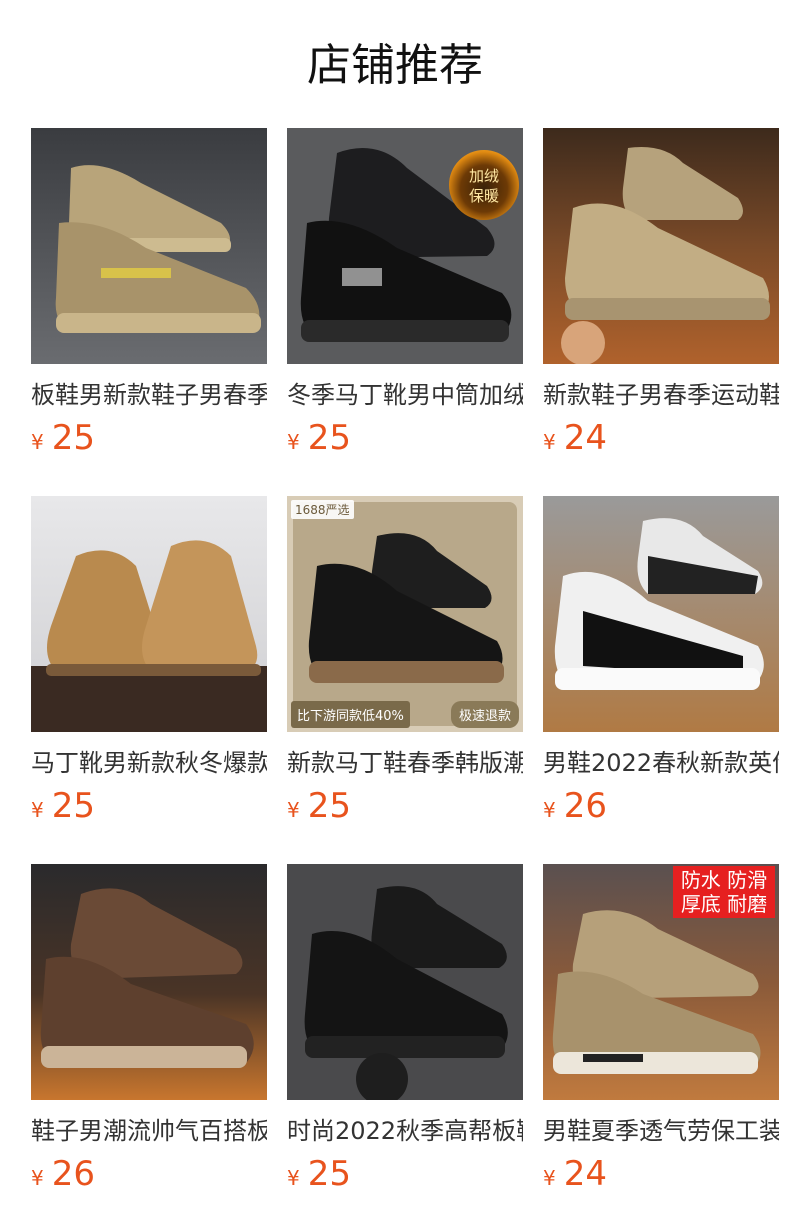 This screenshot has width=790, height=1232. Describe the element at coordinates (484, 714) in the screenshot. I see `fast-refund-label: 极速退款` at that location.